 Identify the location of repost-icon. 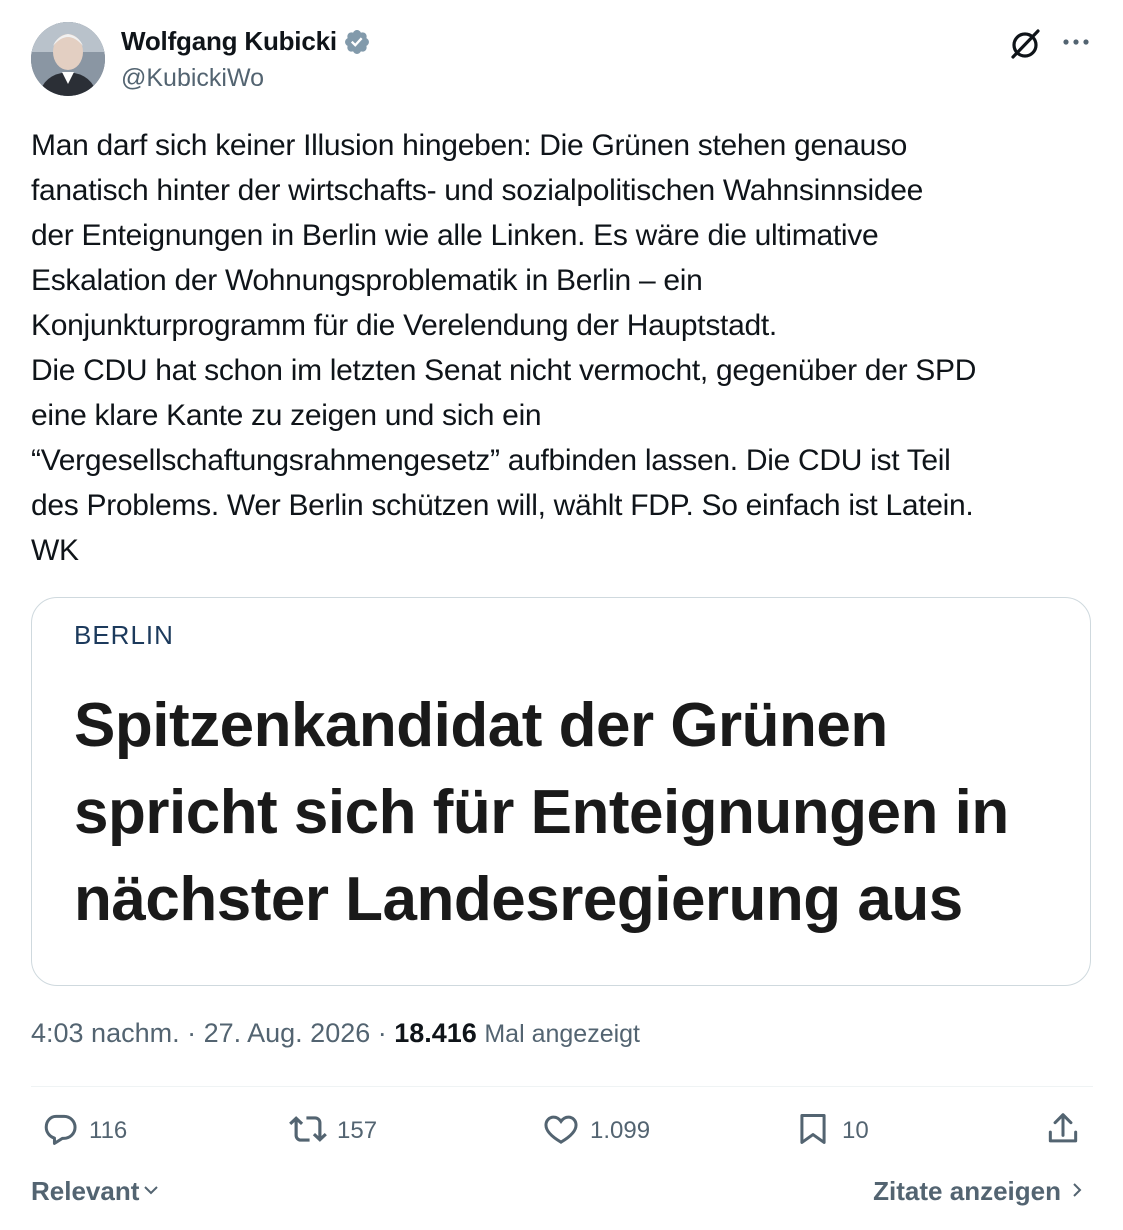
(308, 1131).